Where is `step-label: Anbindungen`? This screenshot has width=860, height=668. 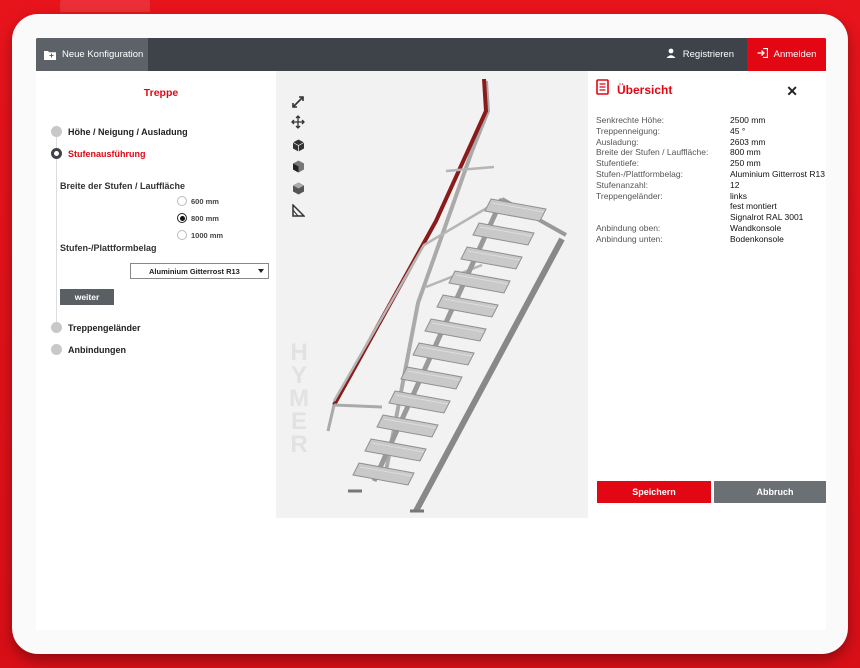
step-label: Anbindungen is located at coordinates (97, 349).